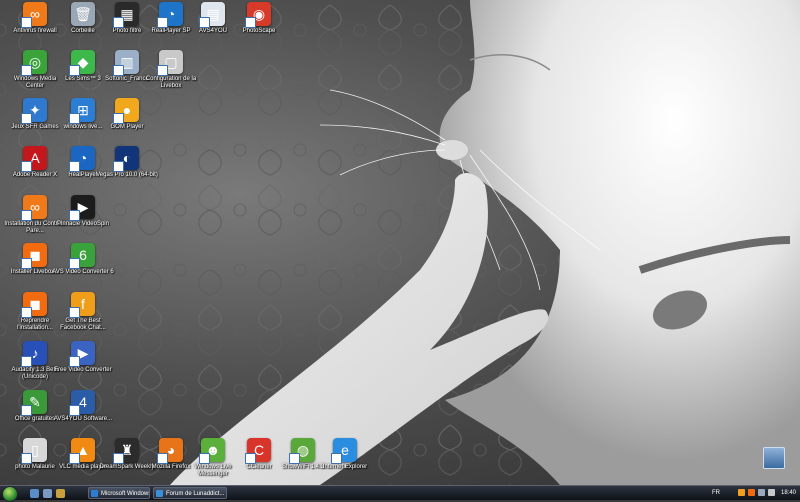 The height and width of the screenshot is (502, 800). Describe the element at coordinates (82, 305) in the screenshot. I see `app-icon: f` at that location.